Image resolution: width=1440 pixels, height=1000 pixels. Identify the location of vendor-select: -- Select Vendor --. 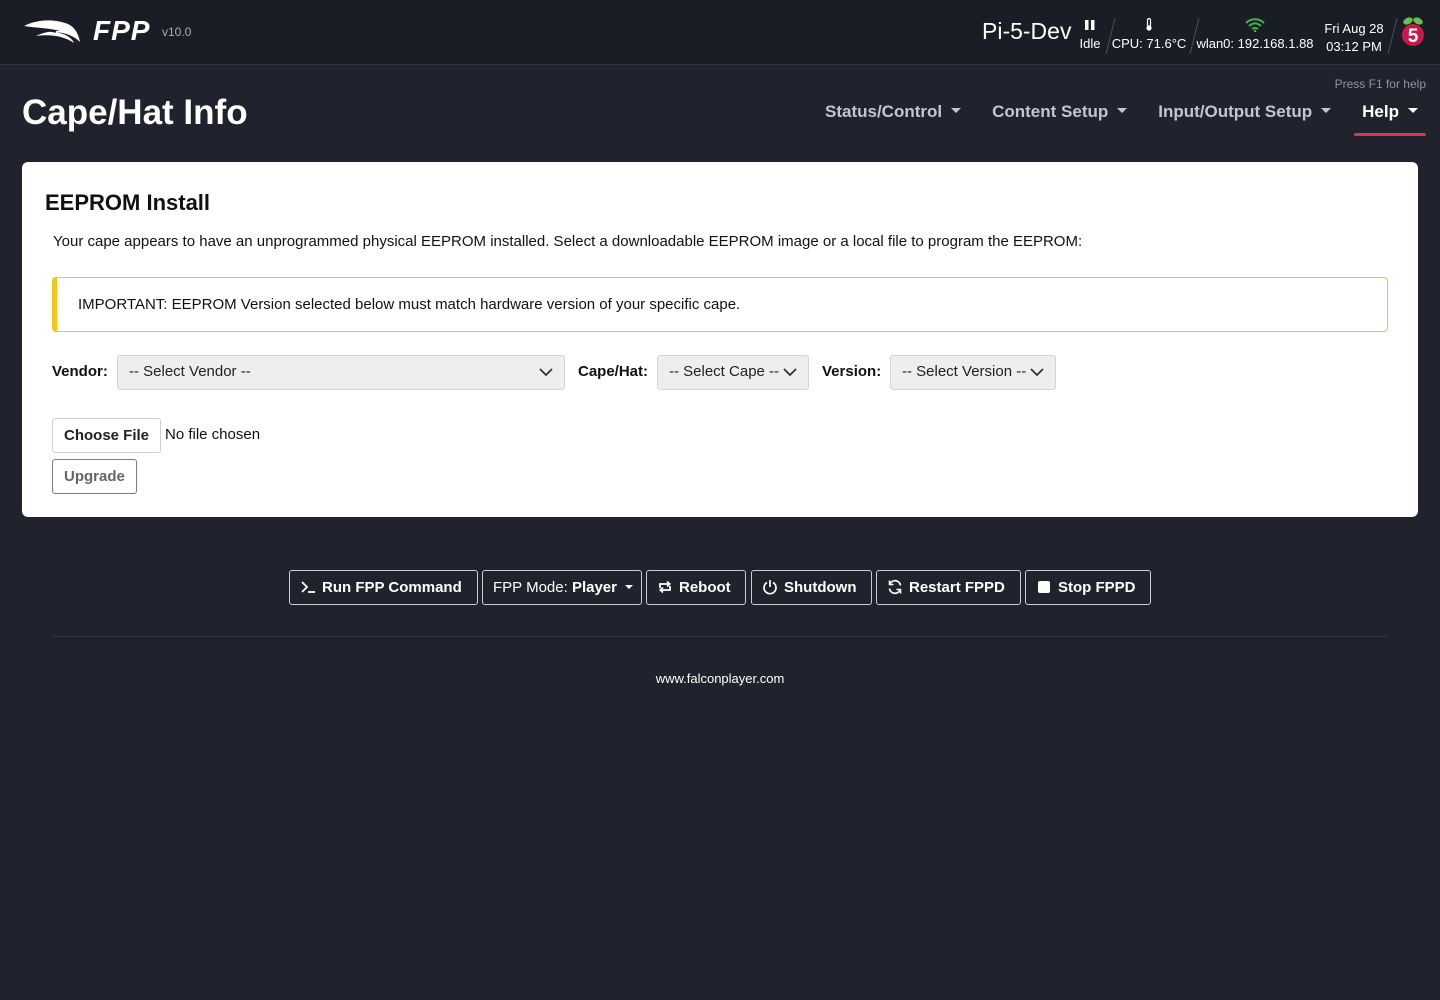
(341, 372).